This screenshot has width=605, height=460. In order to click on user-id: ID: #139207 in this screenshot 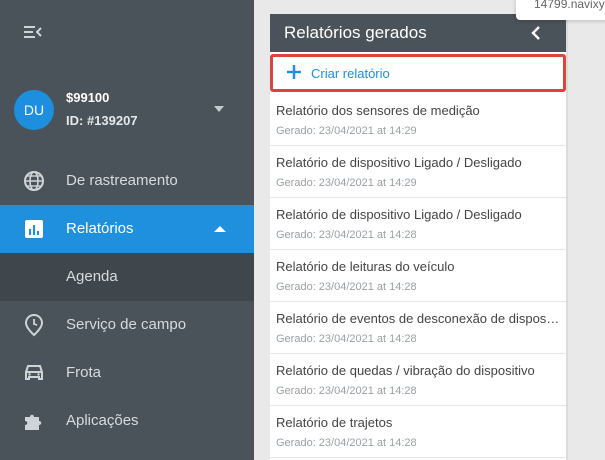, I will do `click(102, 120)`.